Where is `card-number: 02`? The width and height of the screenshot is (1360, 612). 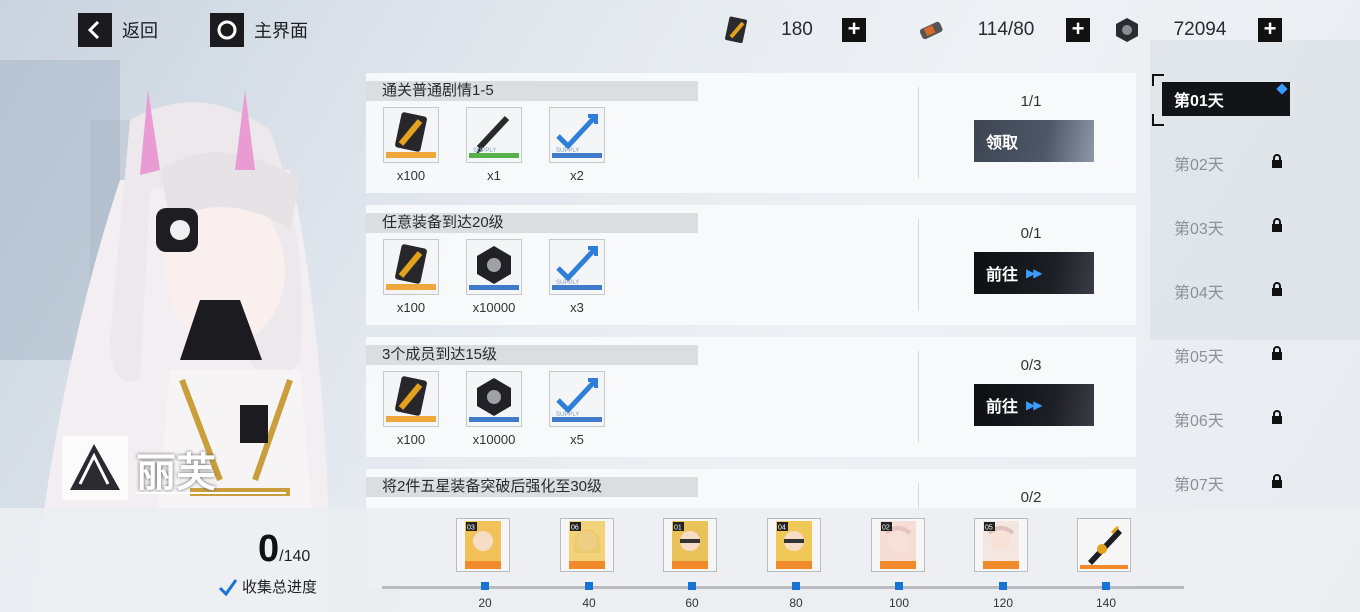 card-number: 02 is located at coordinates (886, 528).